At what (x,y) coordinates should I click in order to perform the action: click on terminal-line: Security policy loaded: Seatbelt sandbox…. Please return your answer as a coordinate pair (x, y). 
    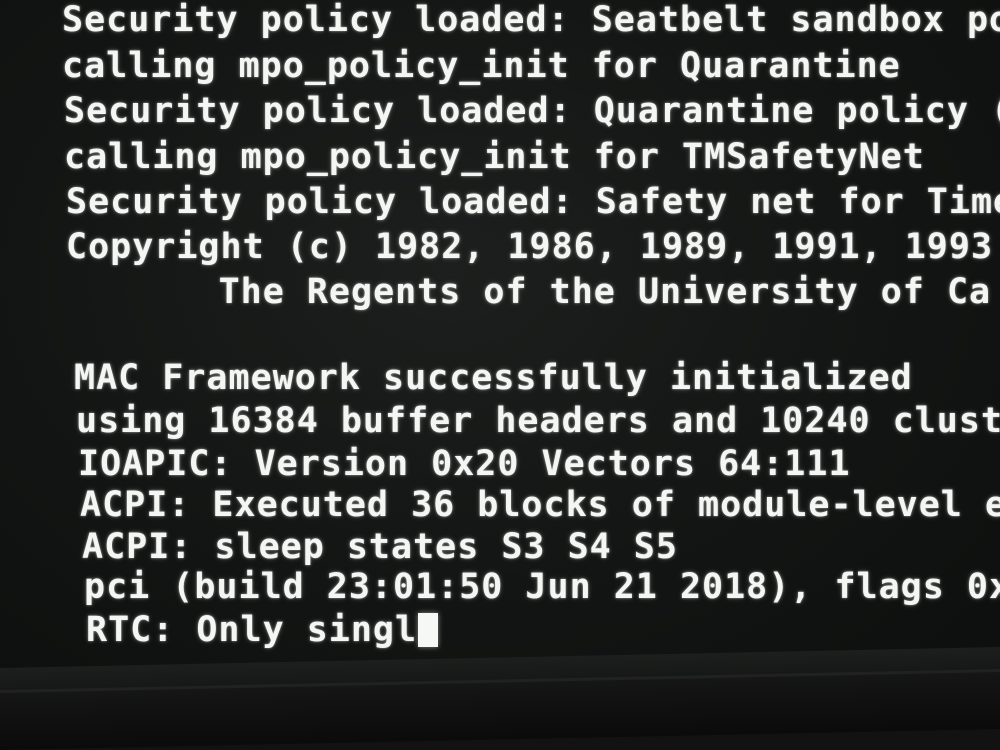
    Looking at the image, I should click on (531, 20).